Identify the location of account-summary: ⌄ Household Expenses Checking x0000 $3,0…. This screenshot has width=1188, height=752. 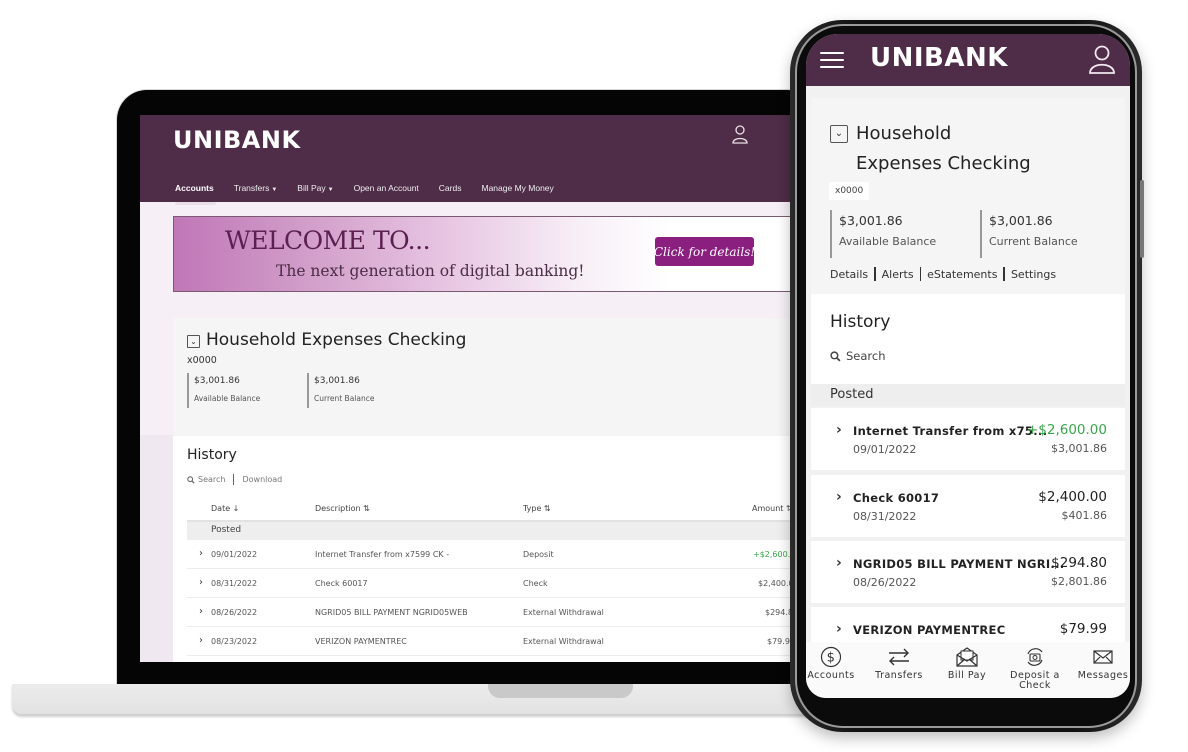
(482, 377).